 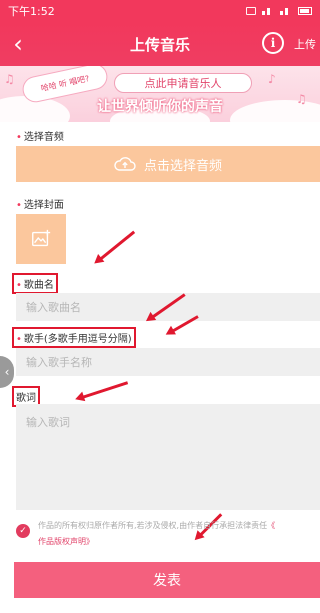 What do you see at coordinates (9, 79) in the screenshot?
I see `music-note-icon: ♫` at bounding box center [9, 79].